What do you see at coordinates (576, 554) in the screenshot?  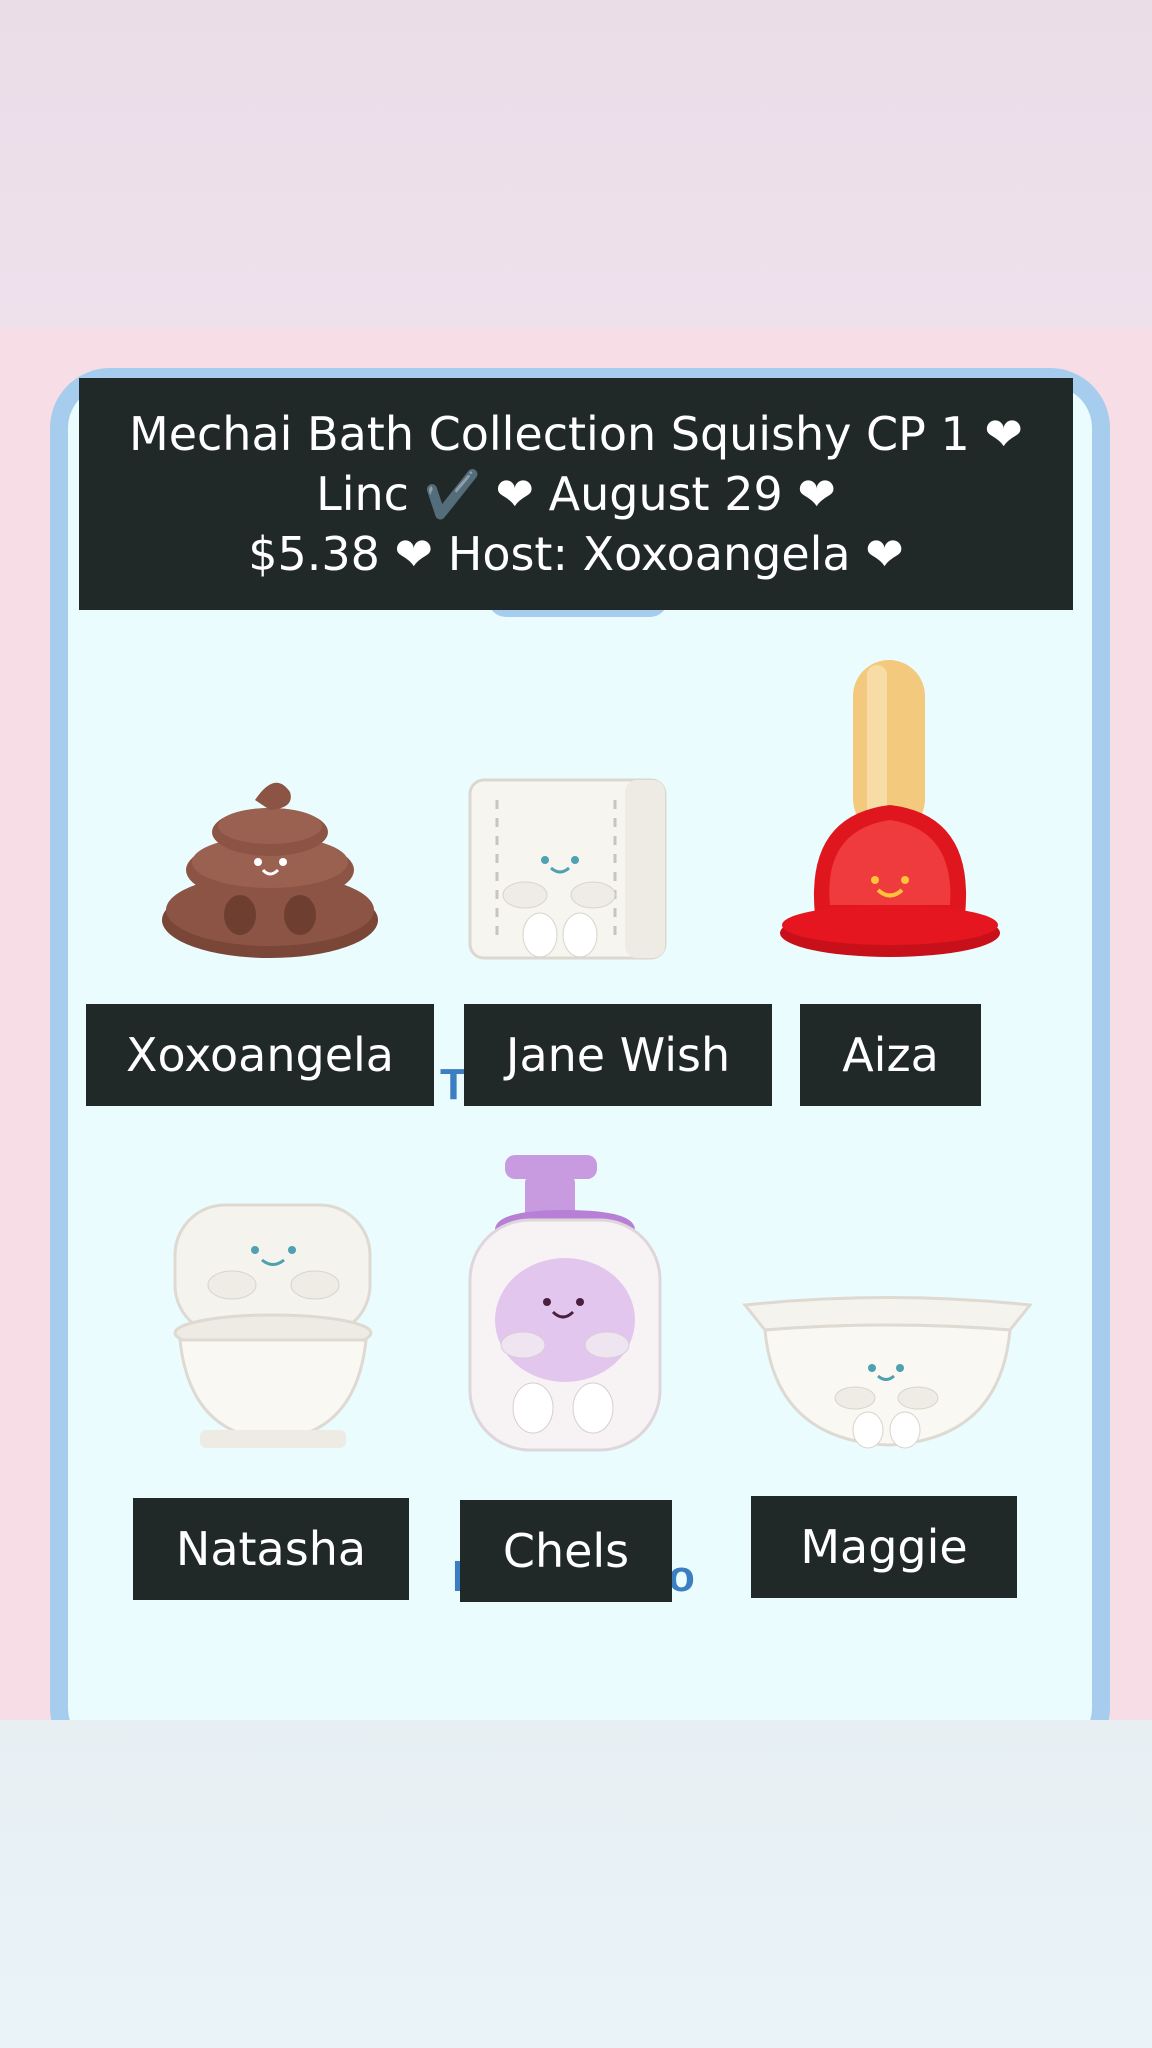 I see `title-line-3: $5.38 ❤ Host: Xoxoangela ❤` at bounding box center [576, 554].